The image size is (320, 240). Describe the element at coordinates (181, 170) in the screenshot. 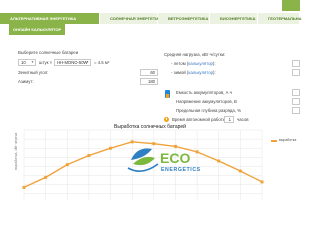

I see `logo-energetics-text: ENERGETICS` at that location.